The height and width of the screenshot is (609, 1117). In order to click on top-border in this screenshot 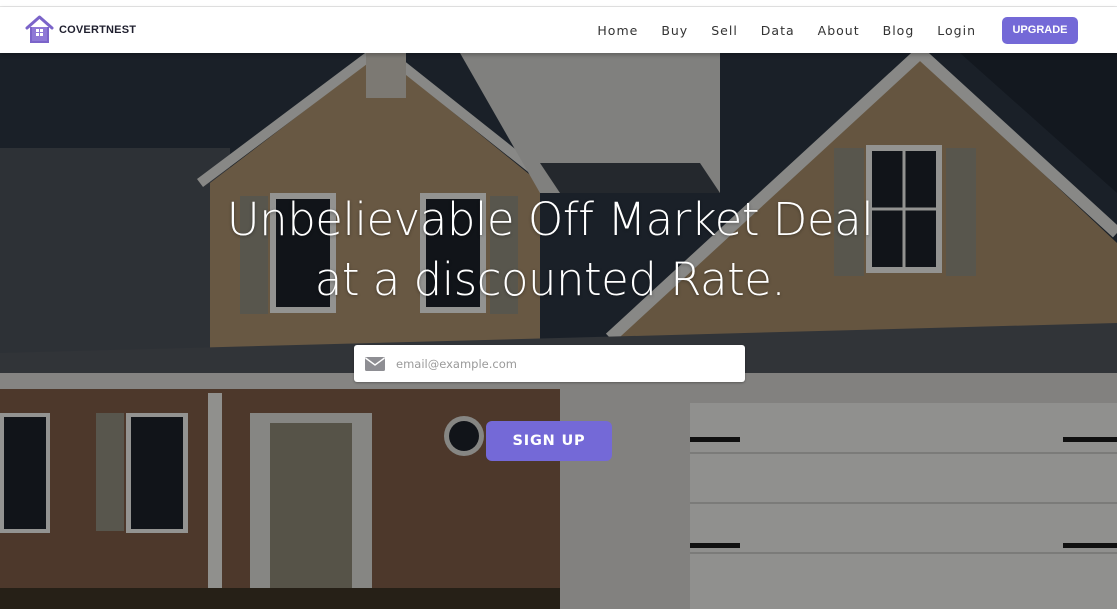, I will do `click(558, 3)`.